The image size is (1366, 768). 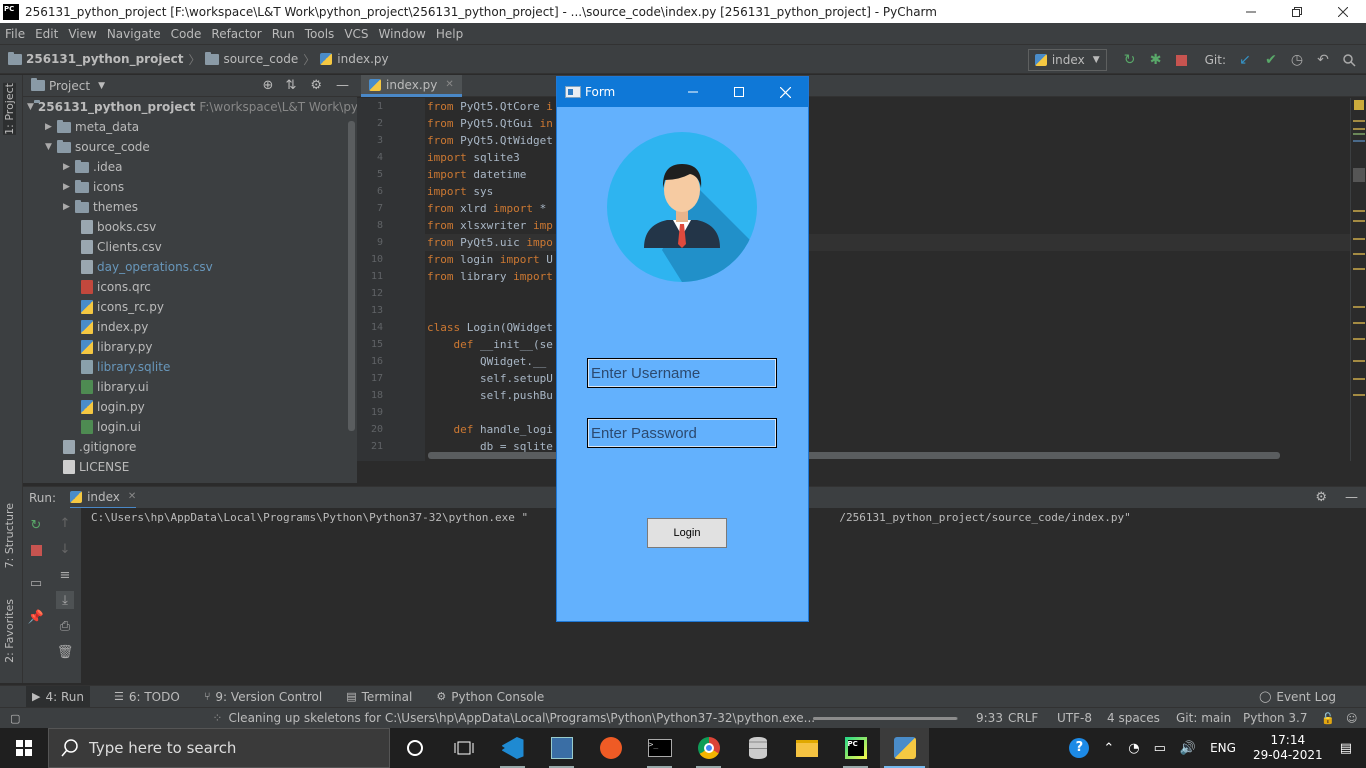 I want to click on line-separator: CRLF, so click(x=1023, y=718).